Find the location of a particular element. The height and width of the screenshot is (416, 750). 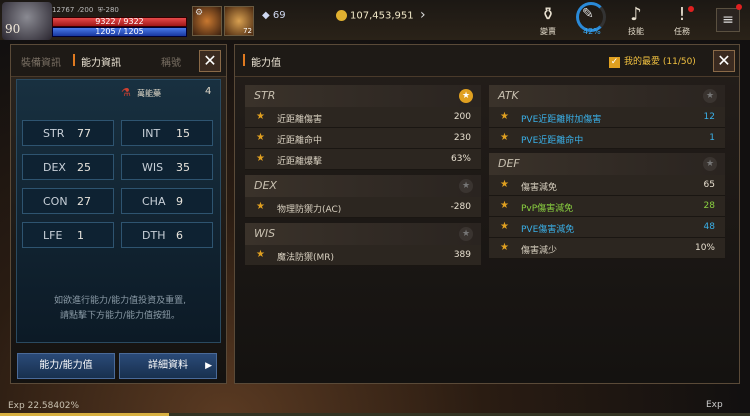

tab-equipment: 裝備資訊 is located at coordinates (41, 61).